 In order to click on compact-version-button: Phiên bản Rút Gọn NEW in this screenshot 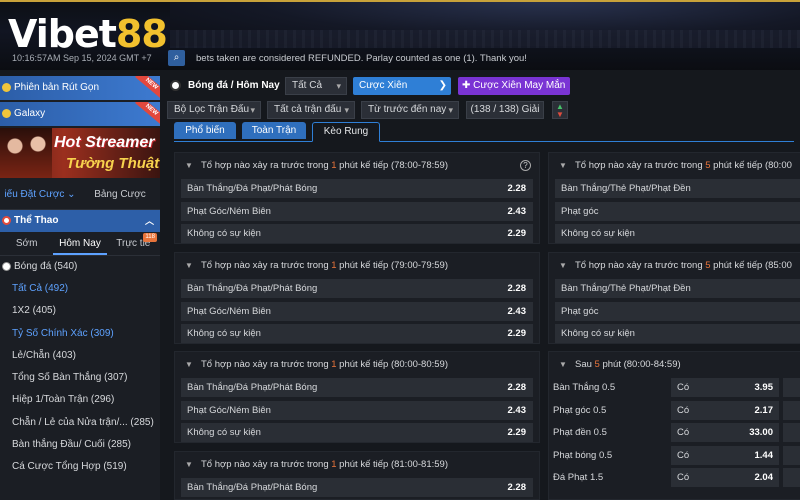, I will do `click(80, 88)`.